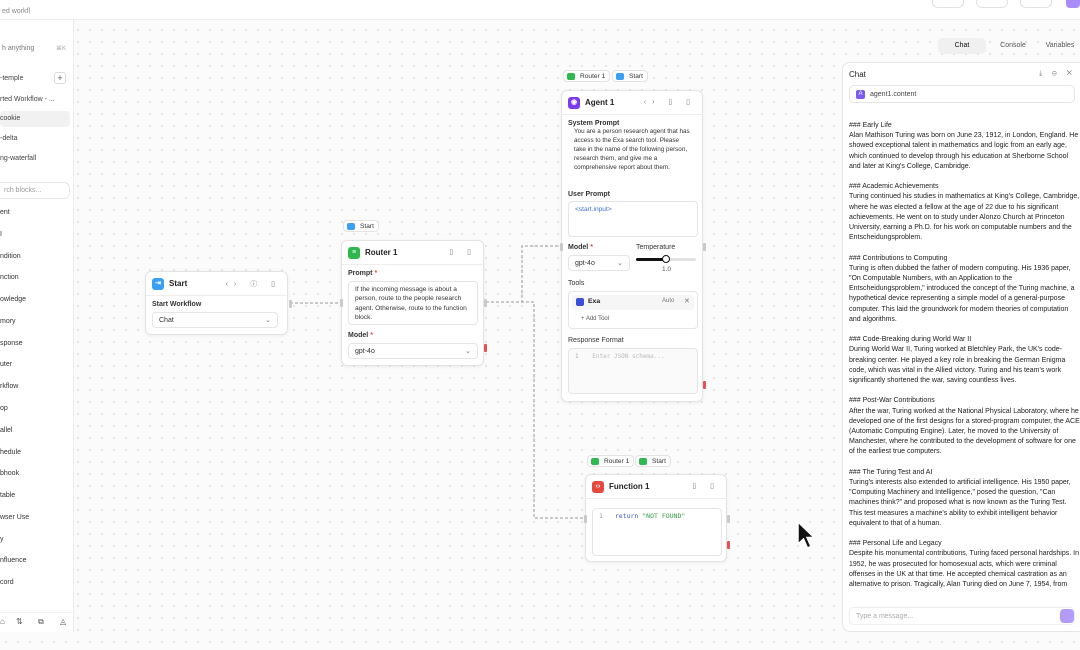  Describe the element at coordinates (1, 235) in the screenshot. I see `block-api: I` at that location.